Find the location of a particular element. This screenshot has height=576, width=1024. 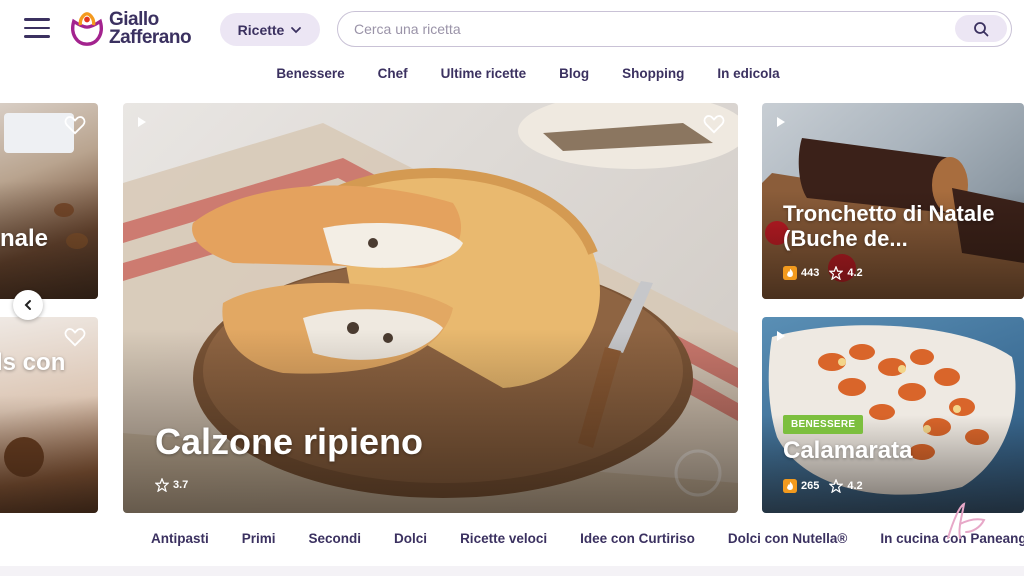

recipe-card-left-bottom: ls con is located at coordinates (49, 415).